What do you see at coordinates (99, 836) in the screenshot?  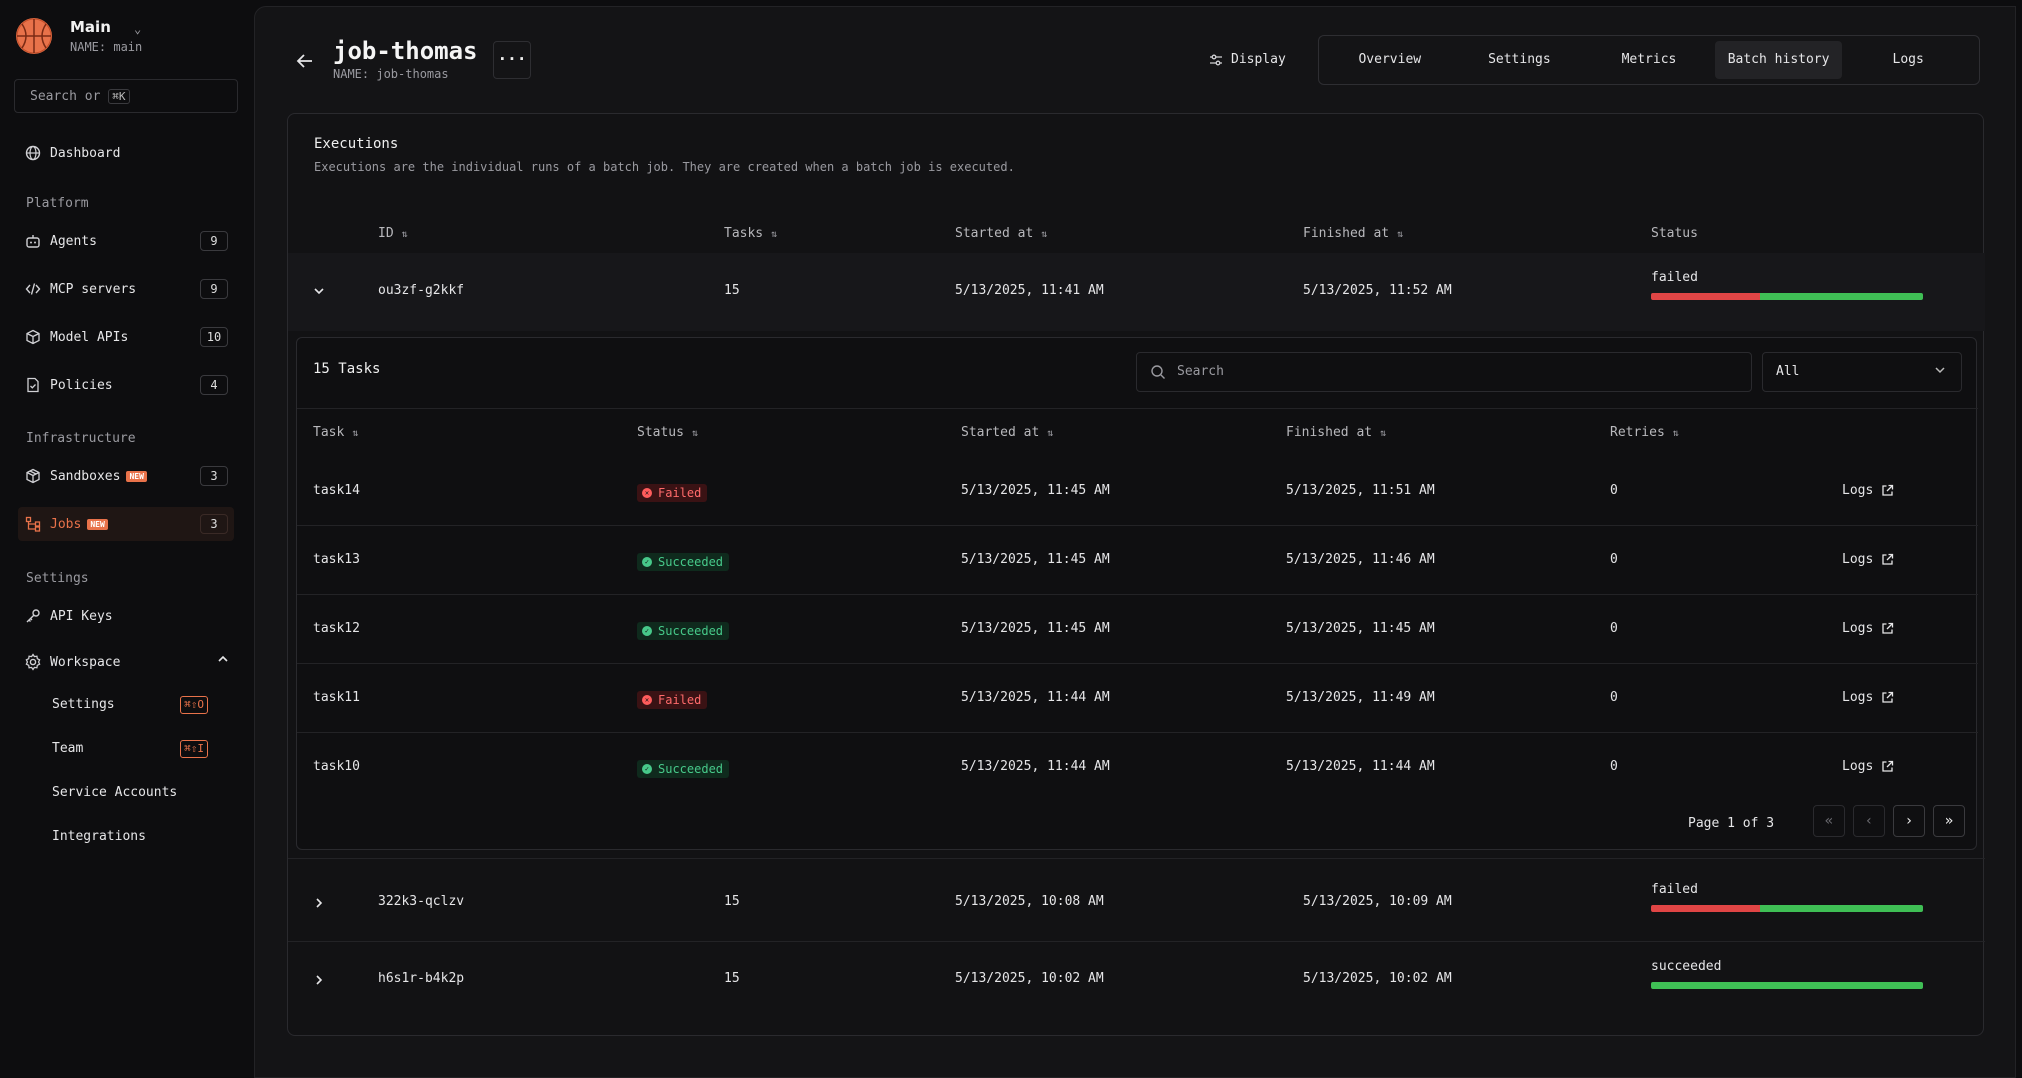 I see `workspace-integrations-link: Integrations` at bounding box center [99, 836].